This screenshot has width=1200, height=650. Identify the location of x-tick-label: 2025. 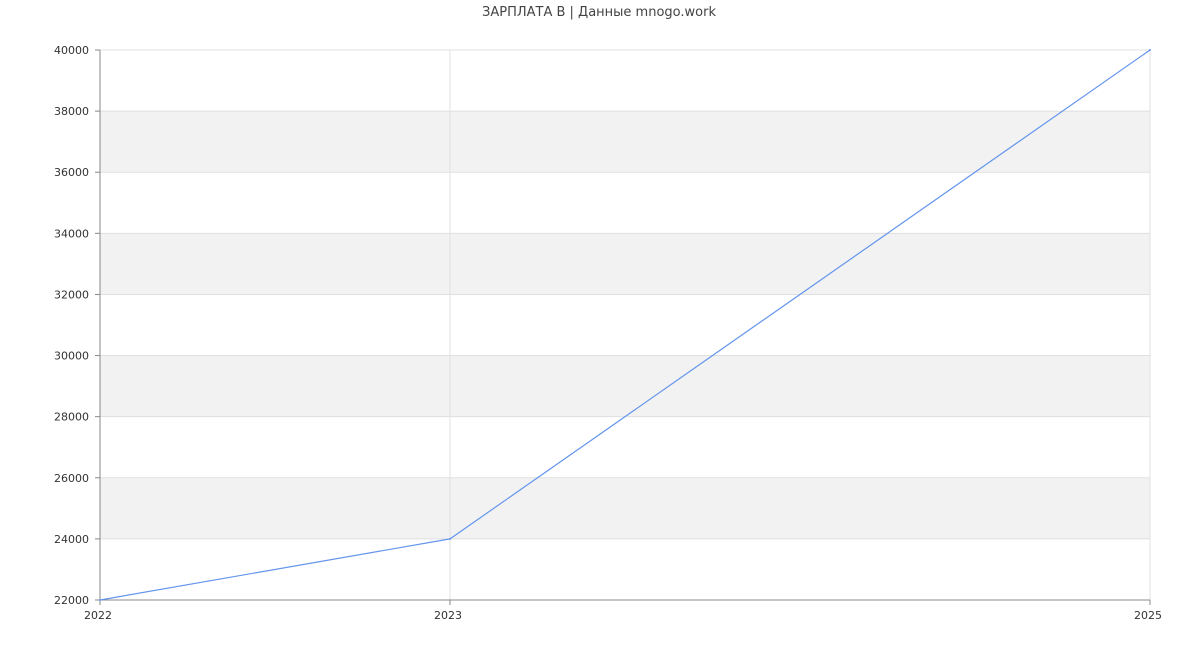
(1148, 615).